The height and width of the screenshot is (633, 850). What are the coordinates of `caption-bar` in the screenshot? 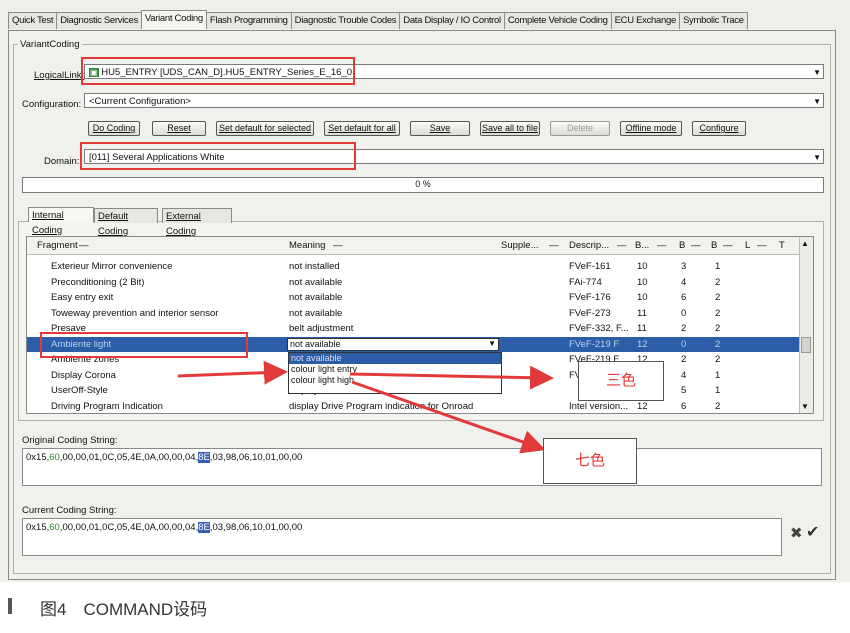 It's located at (10, 606).